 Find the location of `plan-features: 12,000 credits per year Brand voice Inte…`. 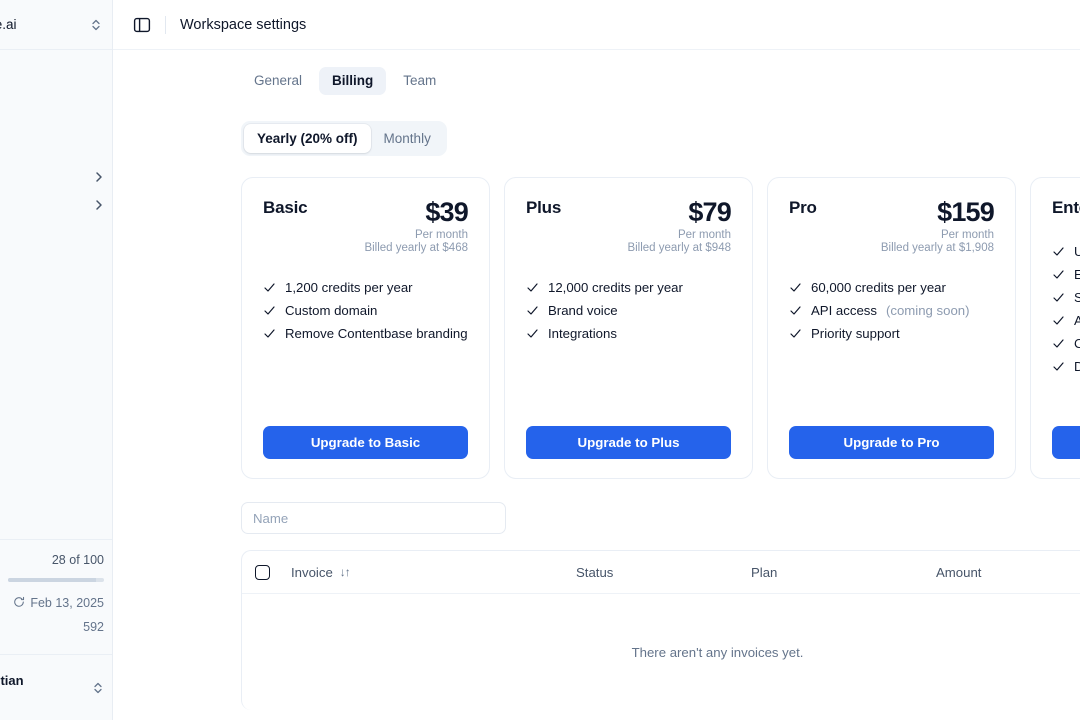

plan-features: 12,000 credits per year Brand voice Inte… is located at coordinates (628, 310).